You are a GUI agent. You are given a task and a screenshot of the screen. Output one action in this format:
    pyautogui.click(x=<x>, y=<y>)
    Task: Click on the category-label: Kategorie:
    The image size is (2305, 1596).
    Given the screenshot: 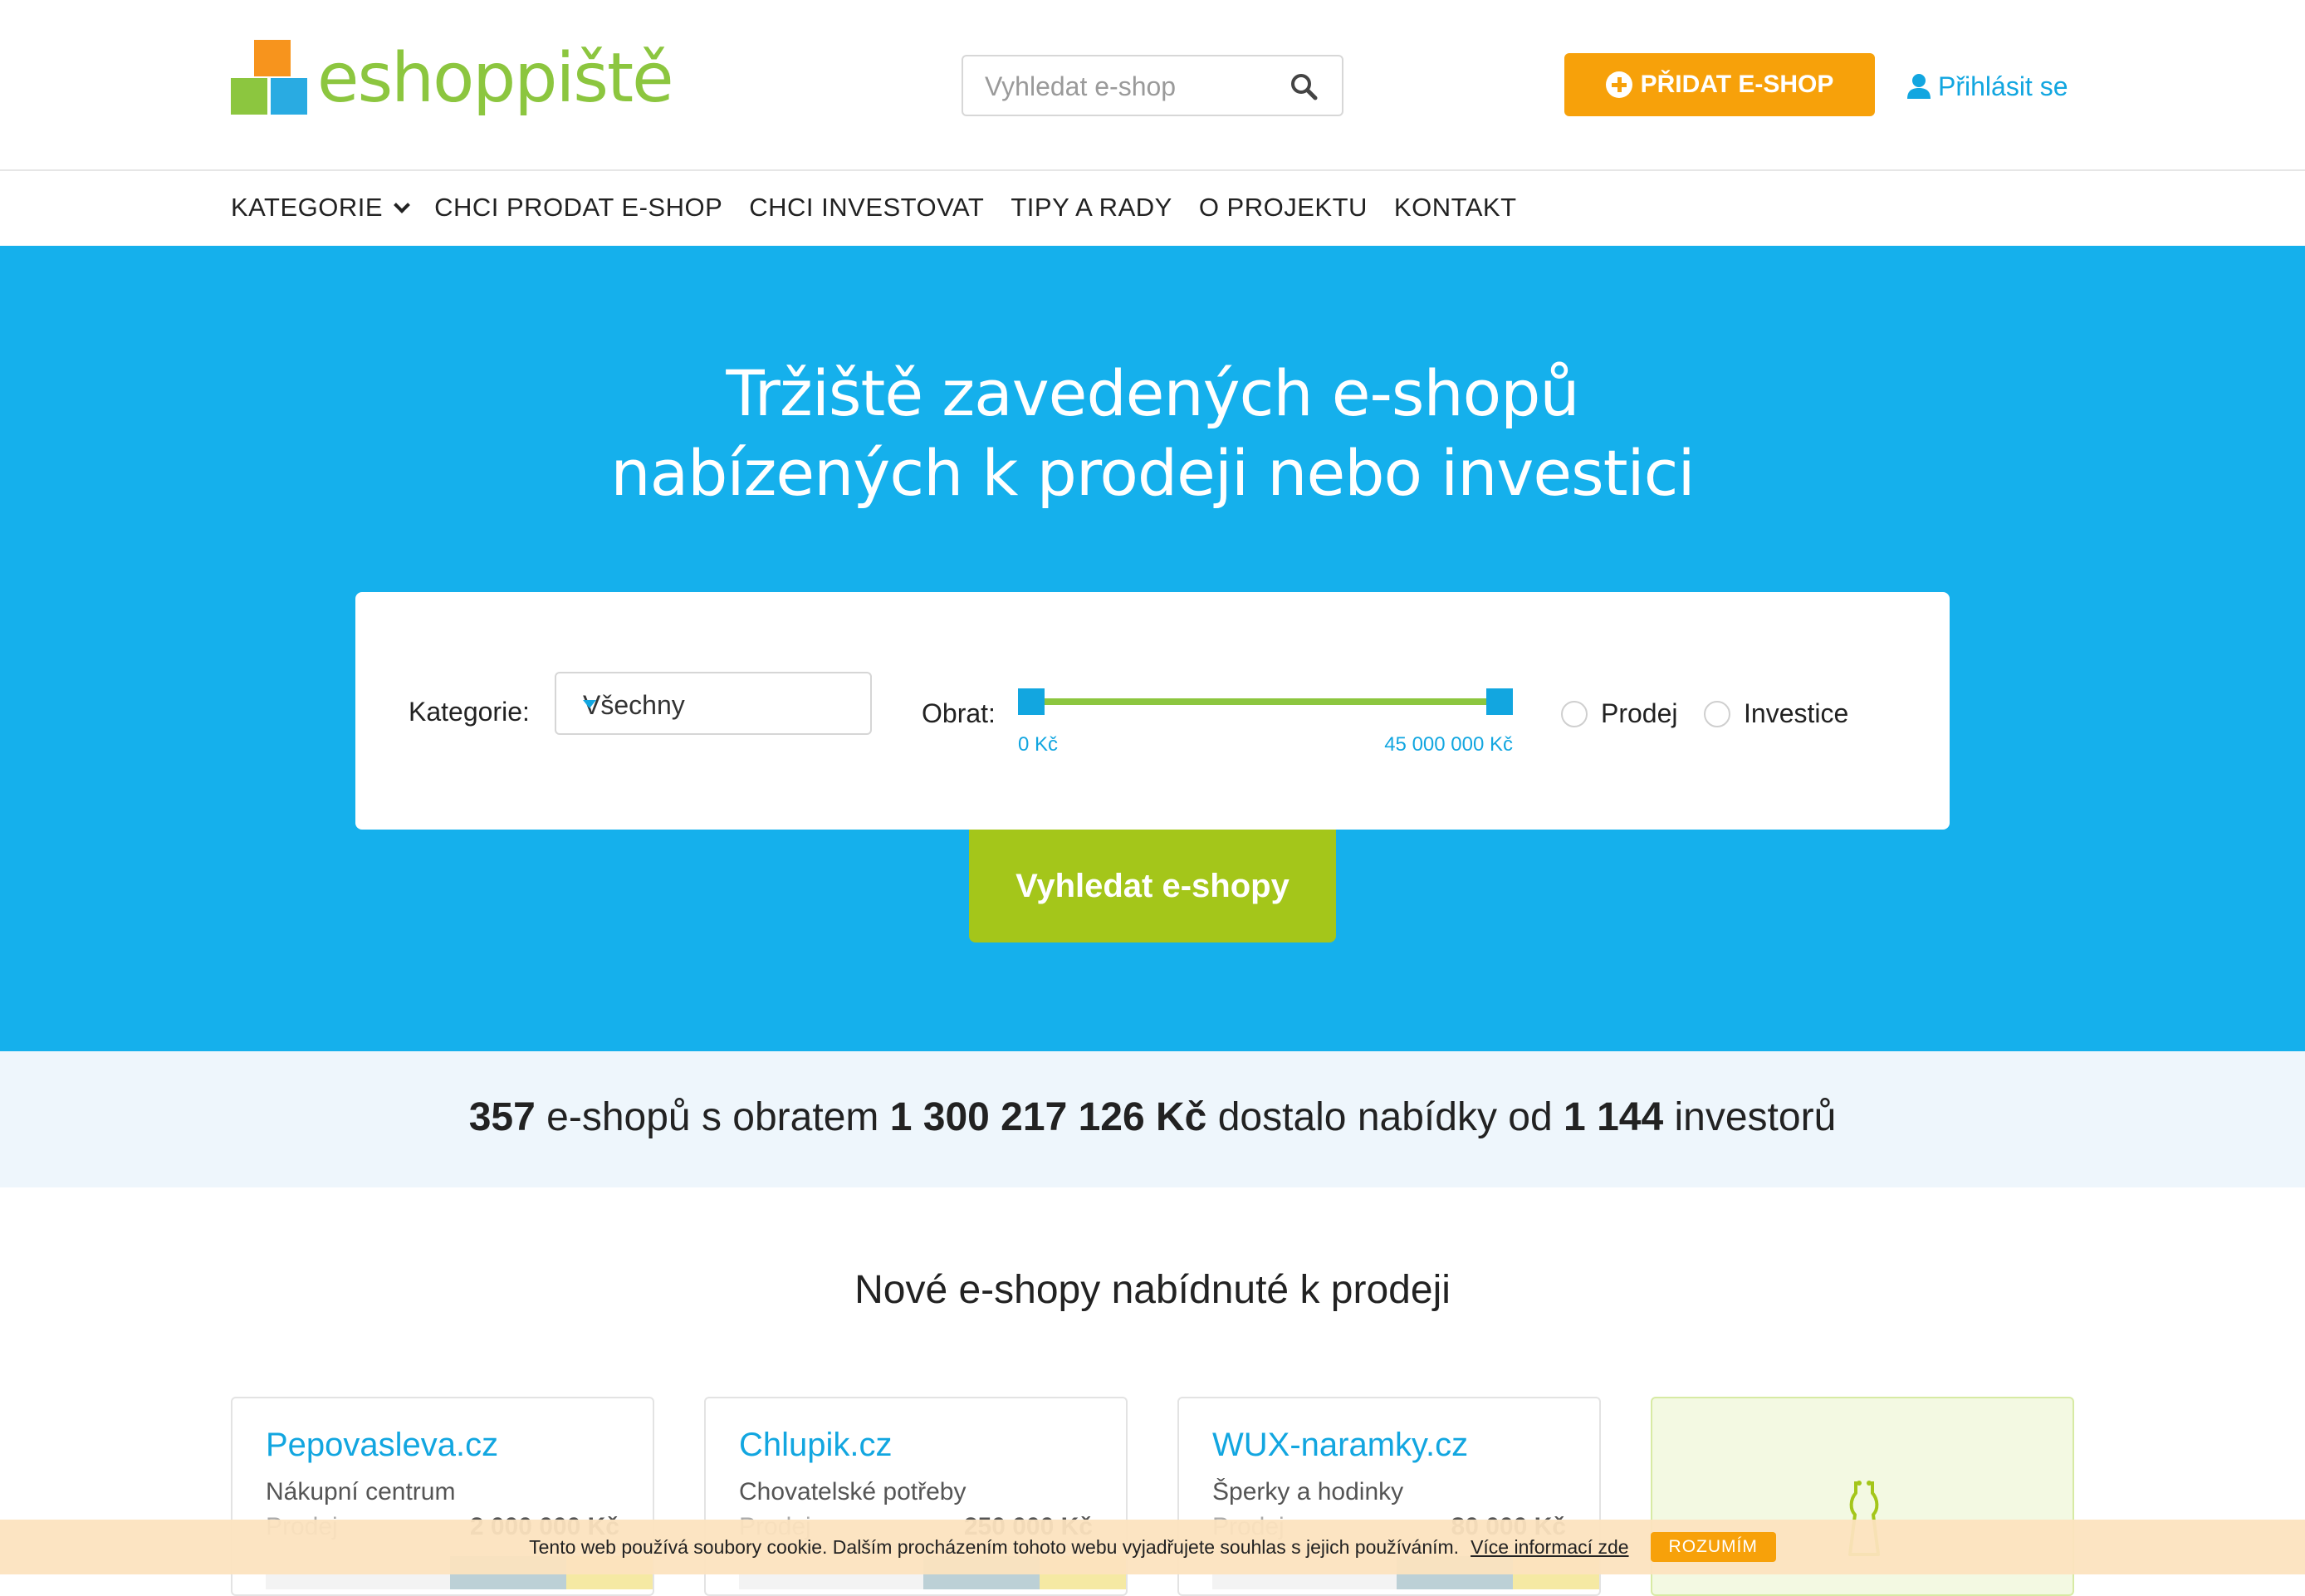 What is the action you would take?
    pyautogui.click(x=469, y=712)
    